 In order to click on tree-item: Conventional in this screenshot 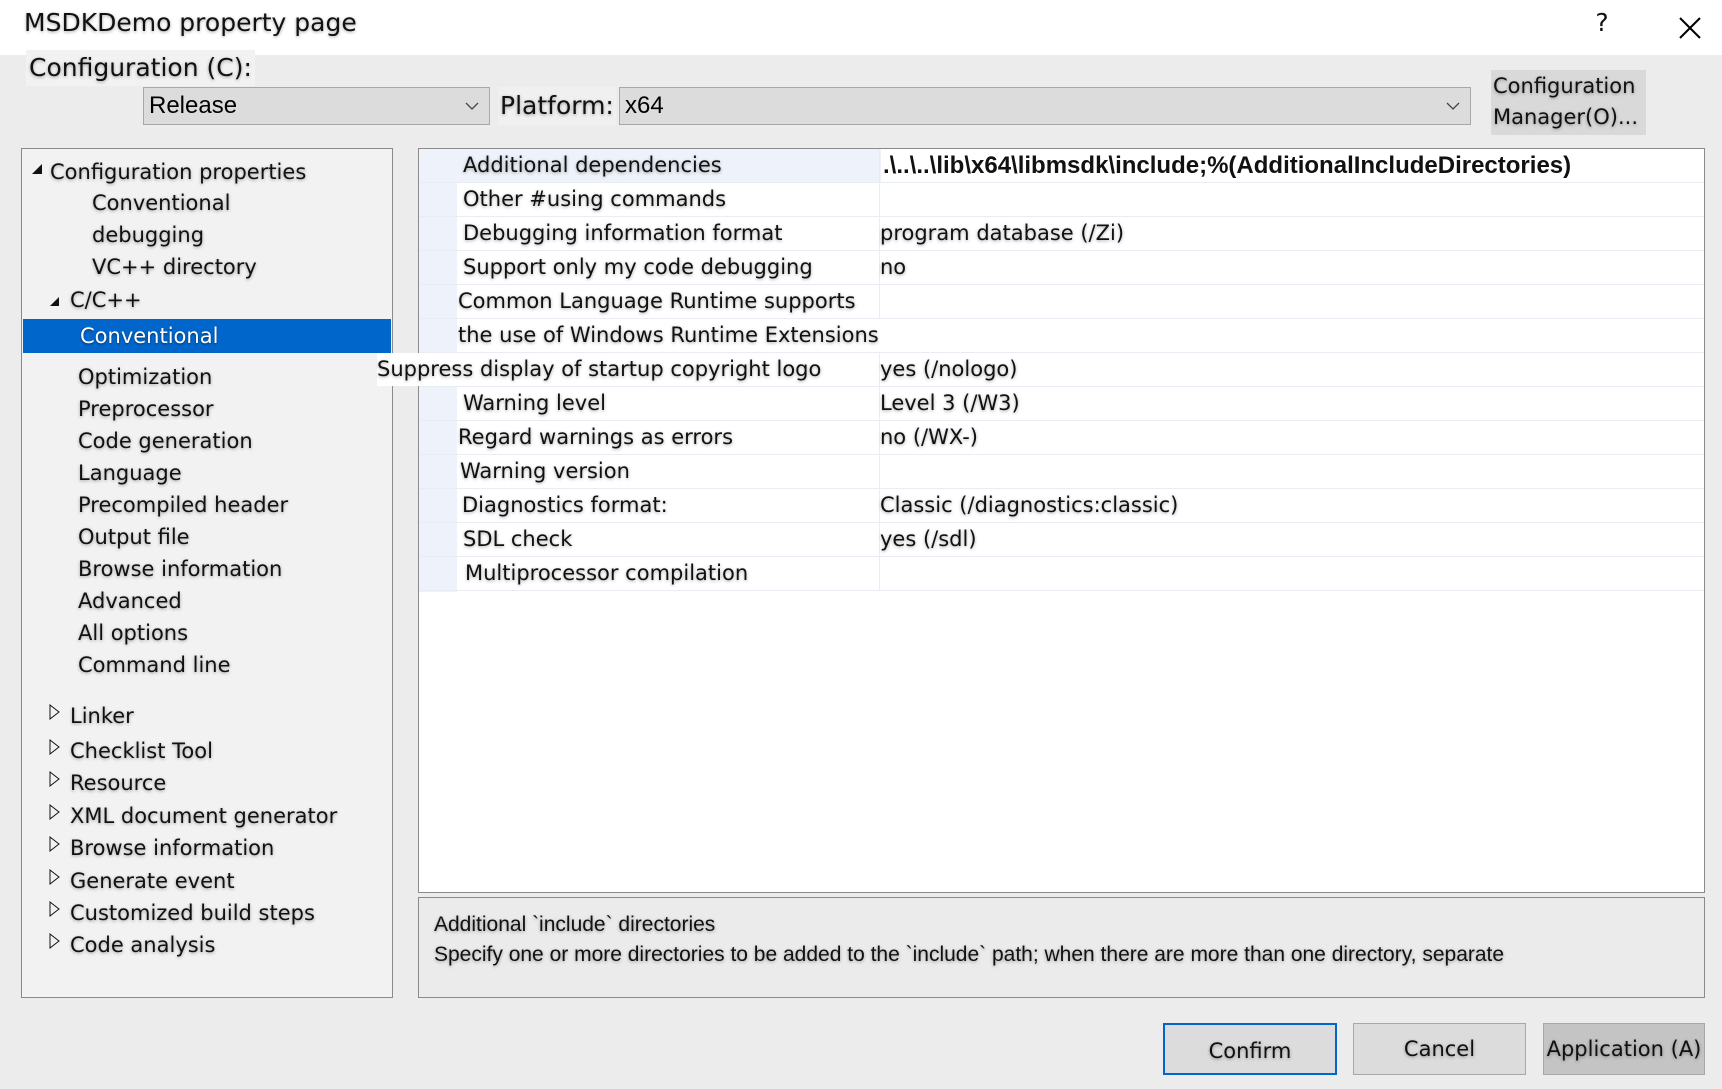, I will do `click(207, 336)`.